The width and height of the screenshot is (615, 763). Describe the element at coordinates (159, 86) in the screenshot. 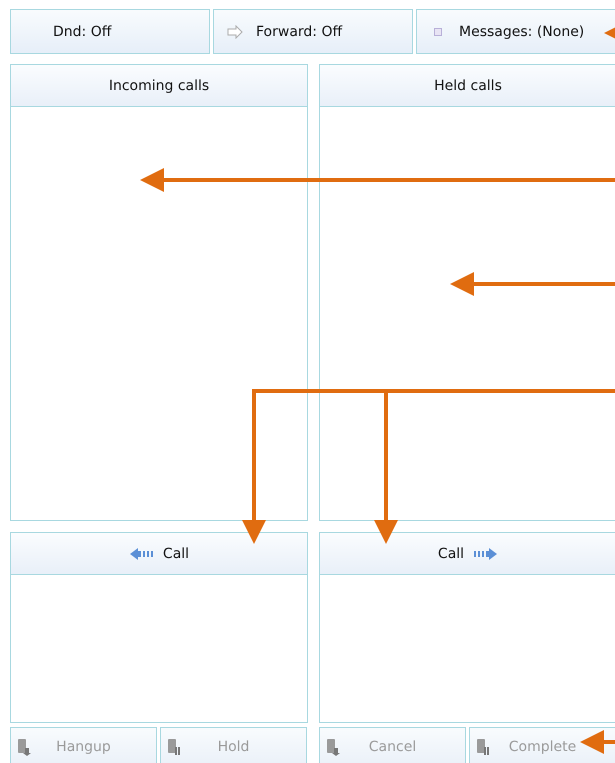

I see `panel-header: Incoming calls` at that location.